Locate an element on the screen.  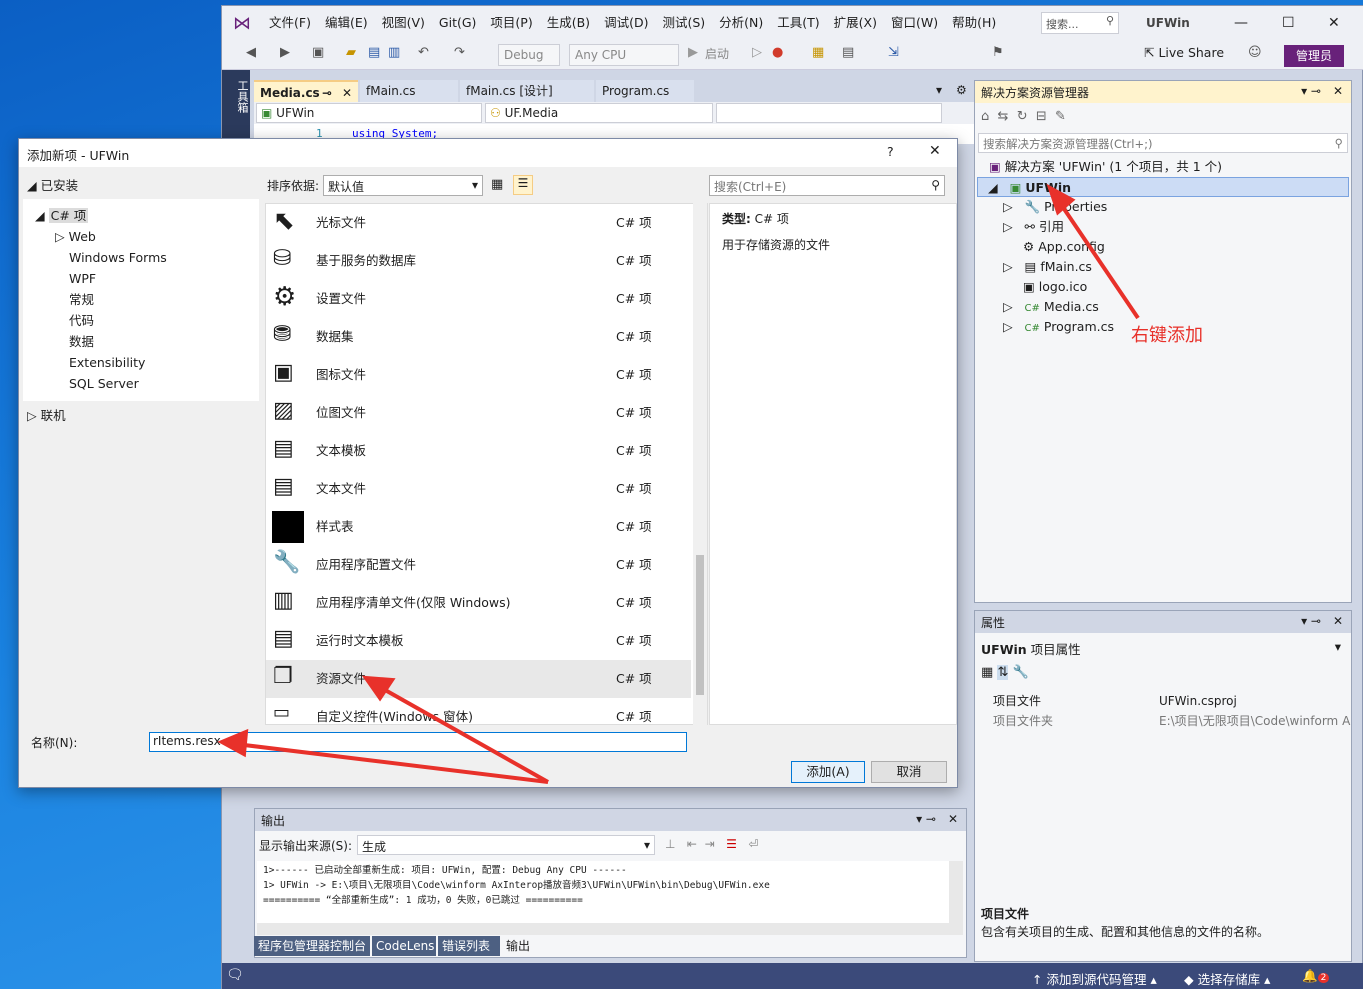
home-icon: ⌂ is located at coordinates (985, 116).